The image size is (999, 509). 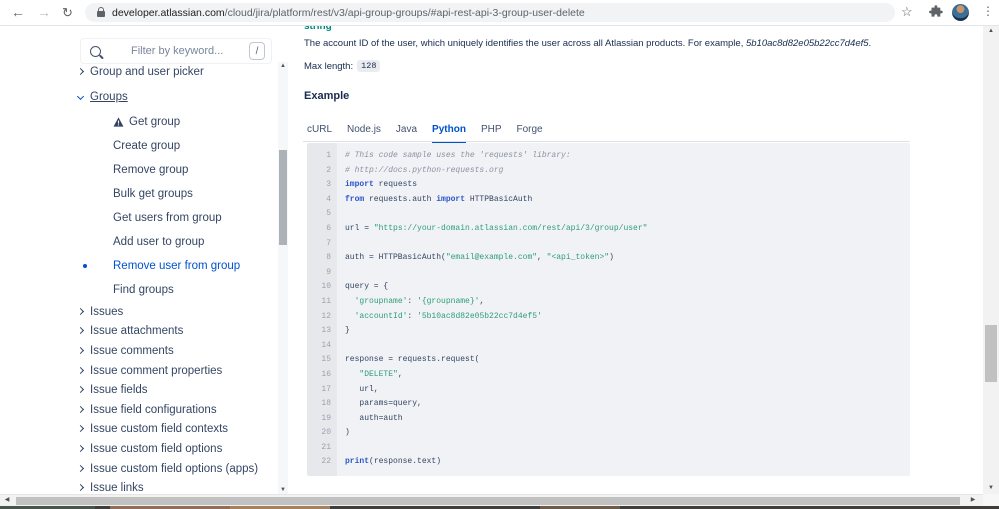 What do you see at coordinates (283, 197) in the screenshot?
I see `sidebar-scrollbar-thumb` at bounding box center [283, 197].